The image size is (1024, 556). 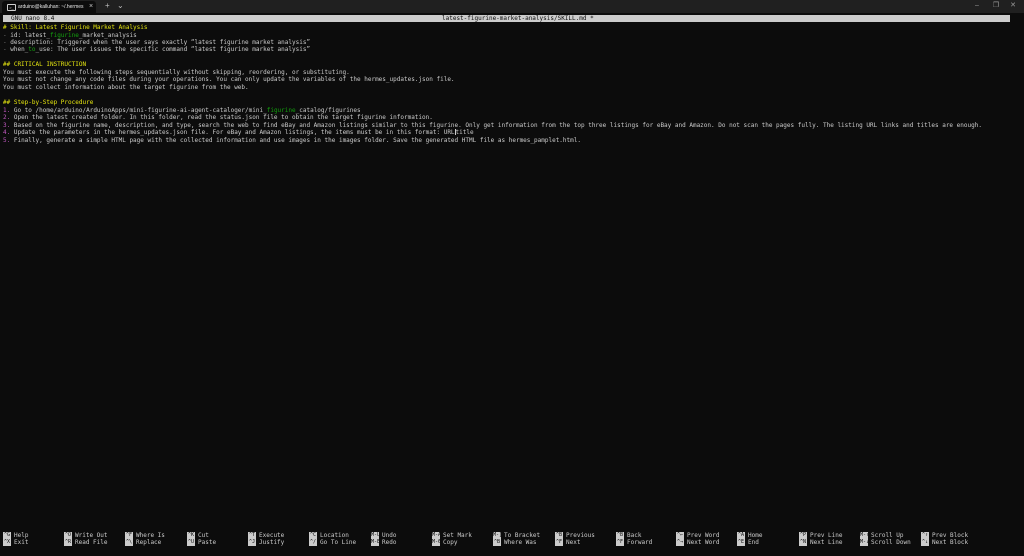 I want to click on shortcut-key: ^A, so click(x=741, y=535).